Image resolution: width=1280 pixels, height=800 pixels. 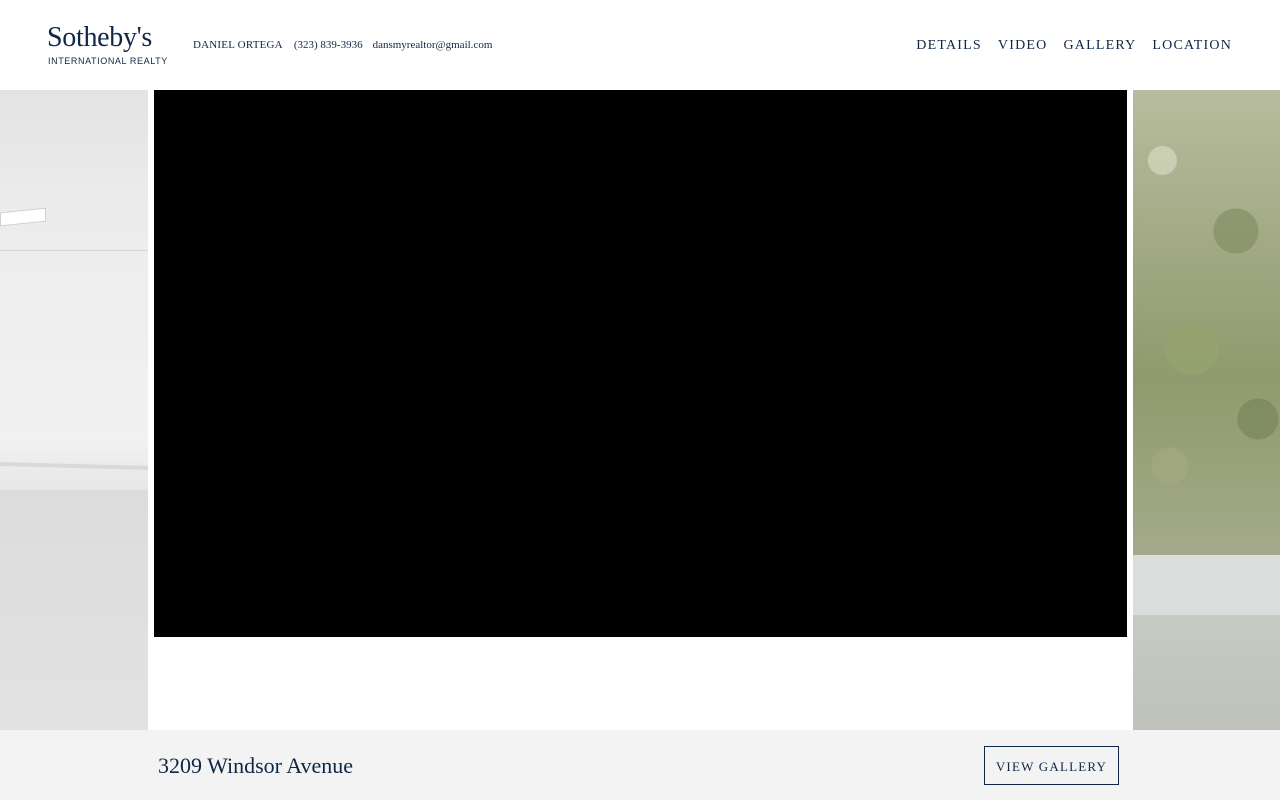 I want to click on nav-location: LOCATION, so click(x=1192, y=46).